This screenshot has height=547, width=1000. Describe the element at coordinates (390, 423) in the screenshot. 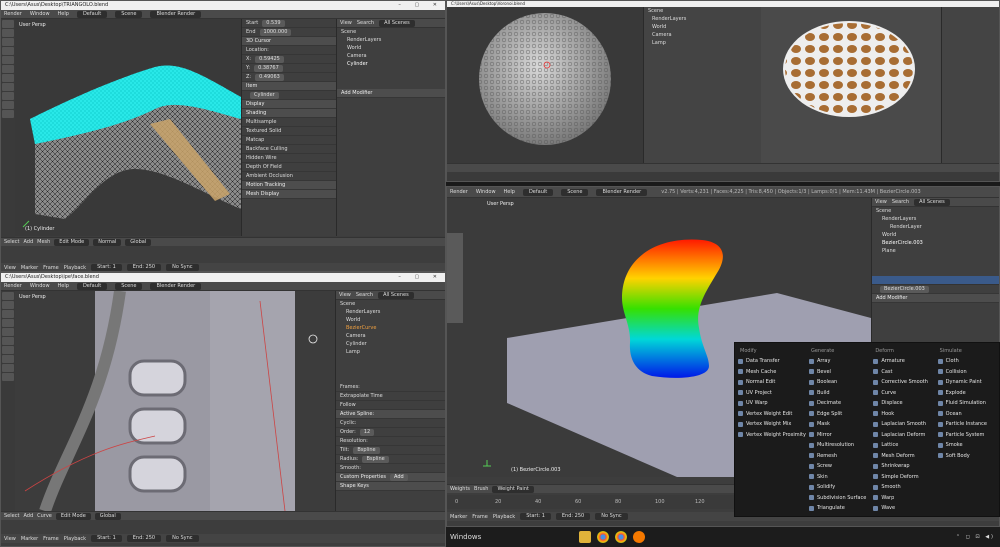

I see `prop-cyclic: Cyclic:` at that location.